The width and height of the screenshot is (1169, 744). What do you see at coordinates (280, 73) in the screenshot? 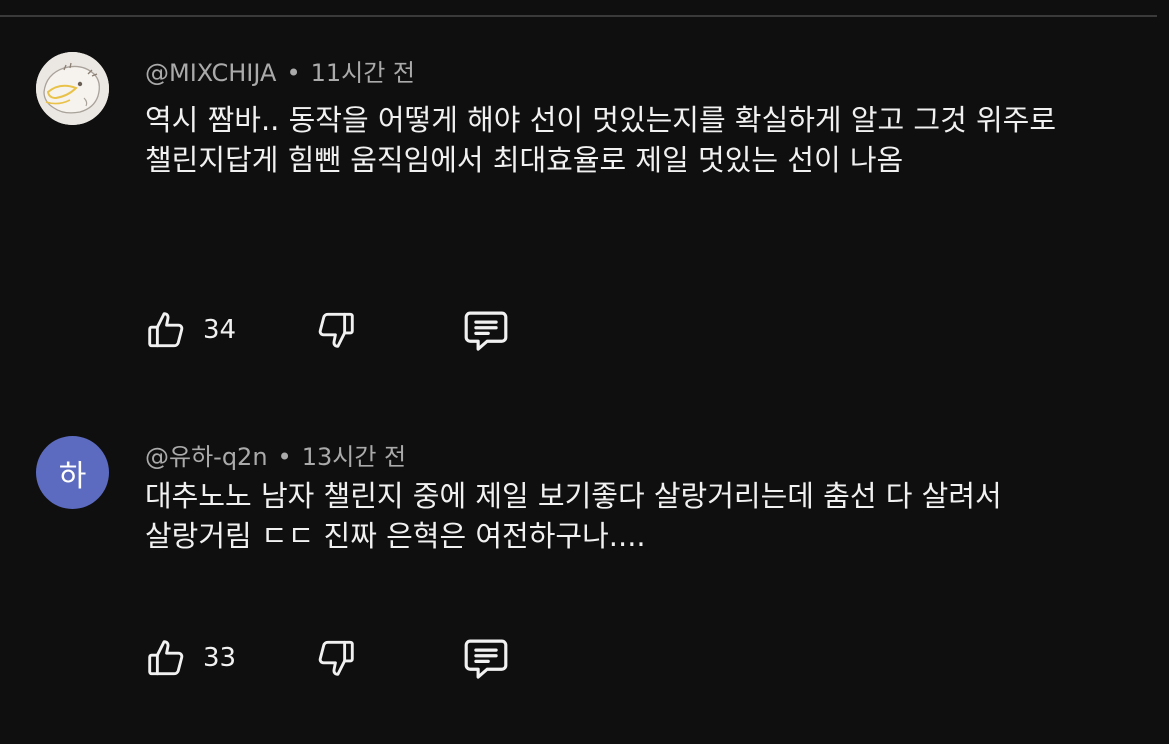
I see `comment-meta: @MIXCHIJA • 11시간 전` at bounding box center [280, 73].